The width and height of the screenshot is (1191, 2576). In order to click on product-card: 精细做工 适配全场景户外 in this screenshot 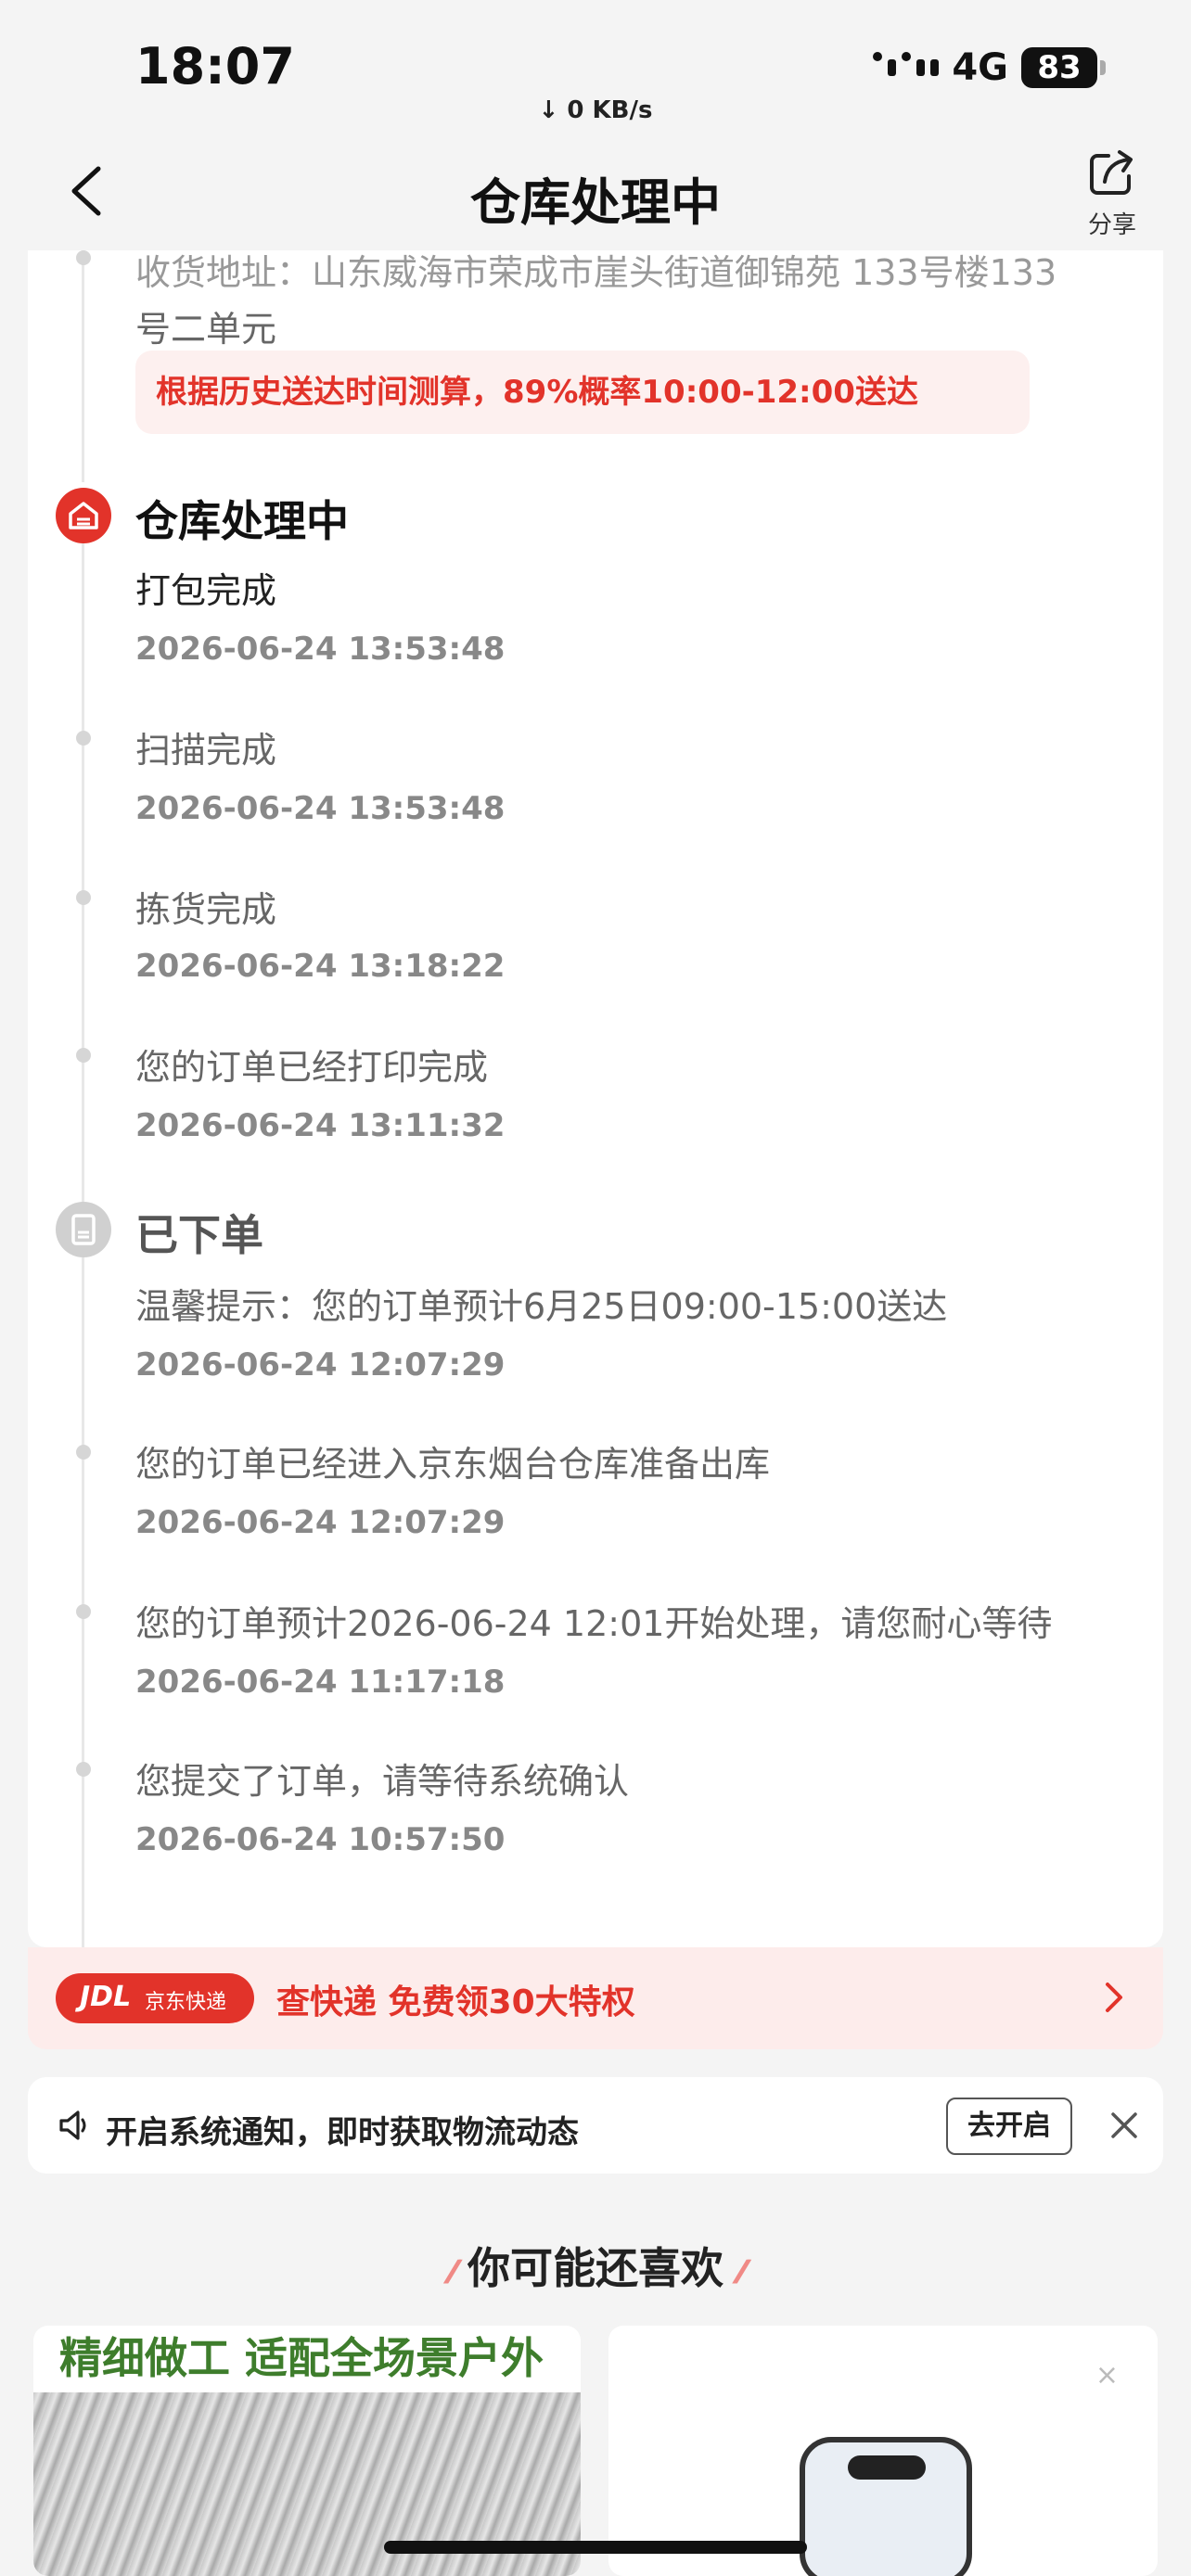, I will do `click(307, 2451)`.